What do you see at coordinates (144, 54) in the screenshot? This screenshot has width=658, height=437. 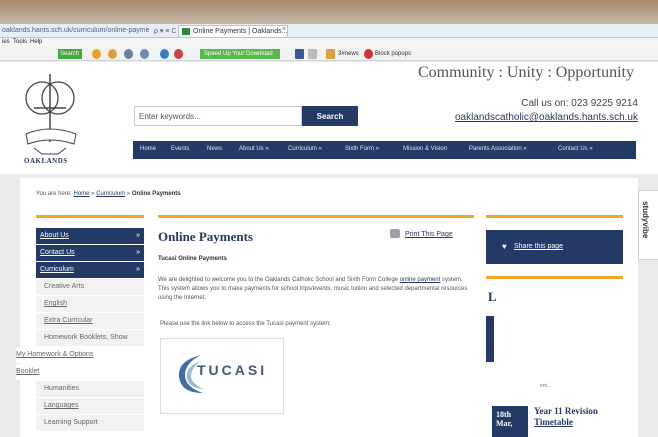 I see `toolbar-monitor-icon` at bounding box center [144, 54].